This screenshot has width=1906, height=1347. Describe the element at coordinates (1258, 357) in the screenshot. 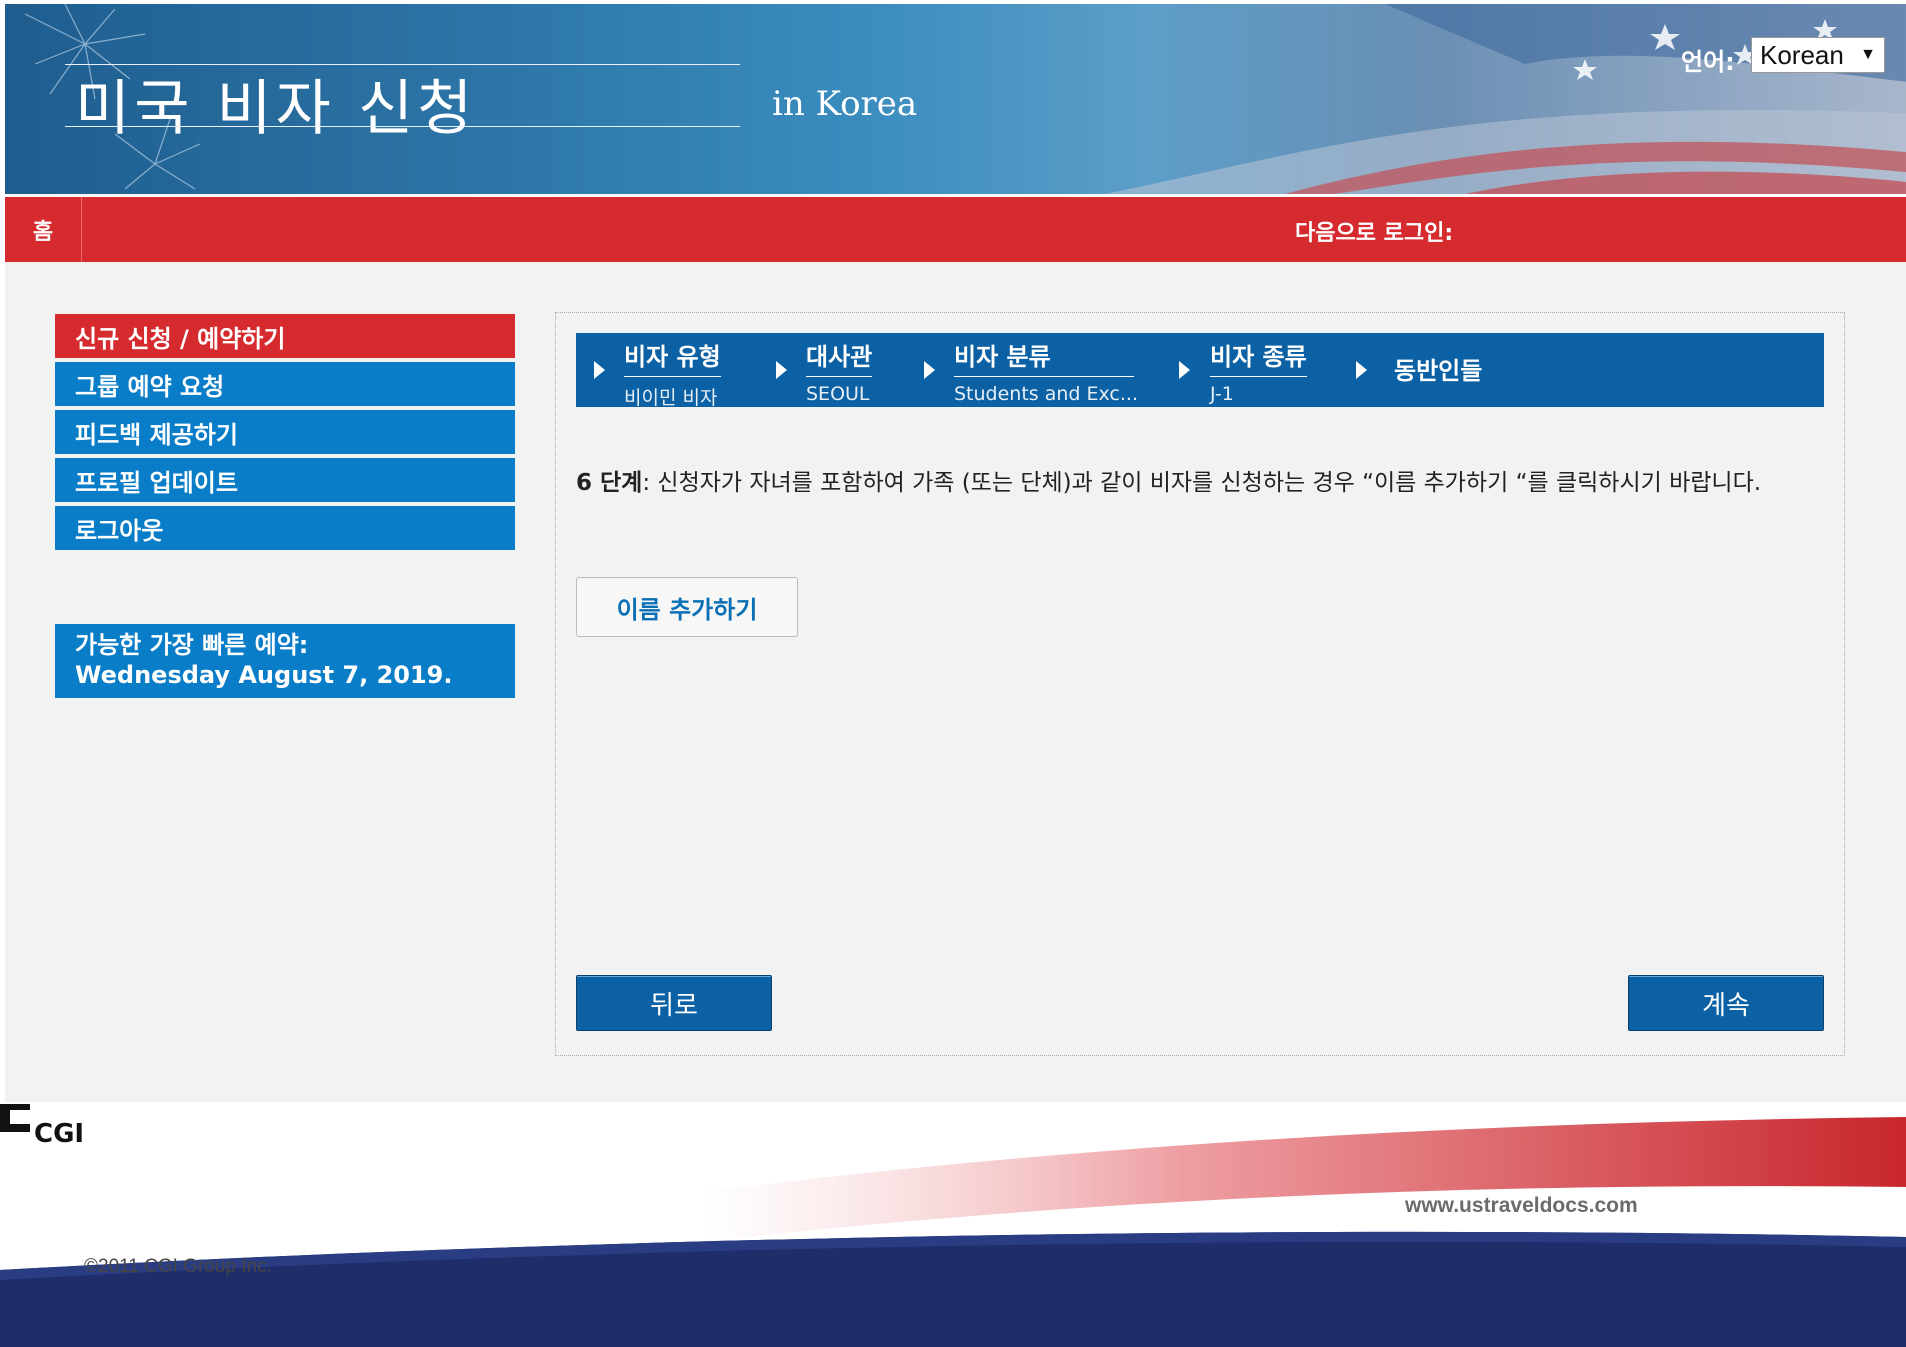

I see `step-title: 비자 종류` at that location.